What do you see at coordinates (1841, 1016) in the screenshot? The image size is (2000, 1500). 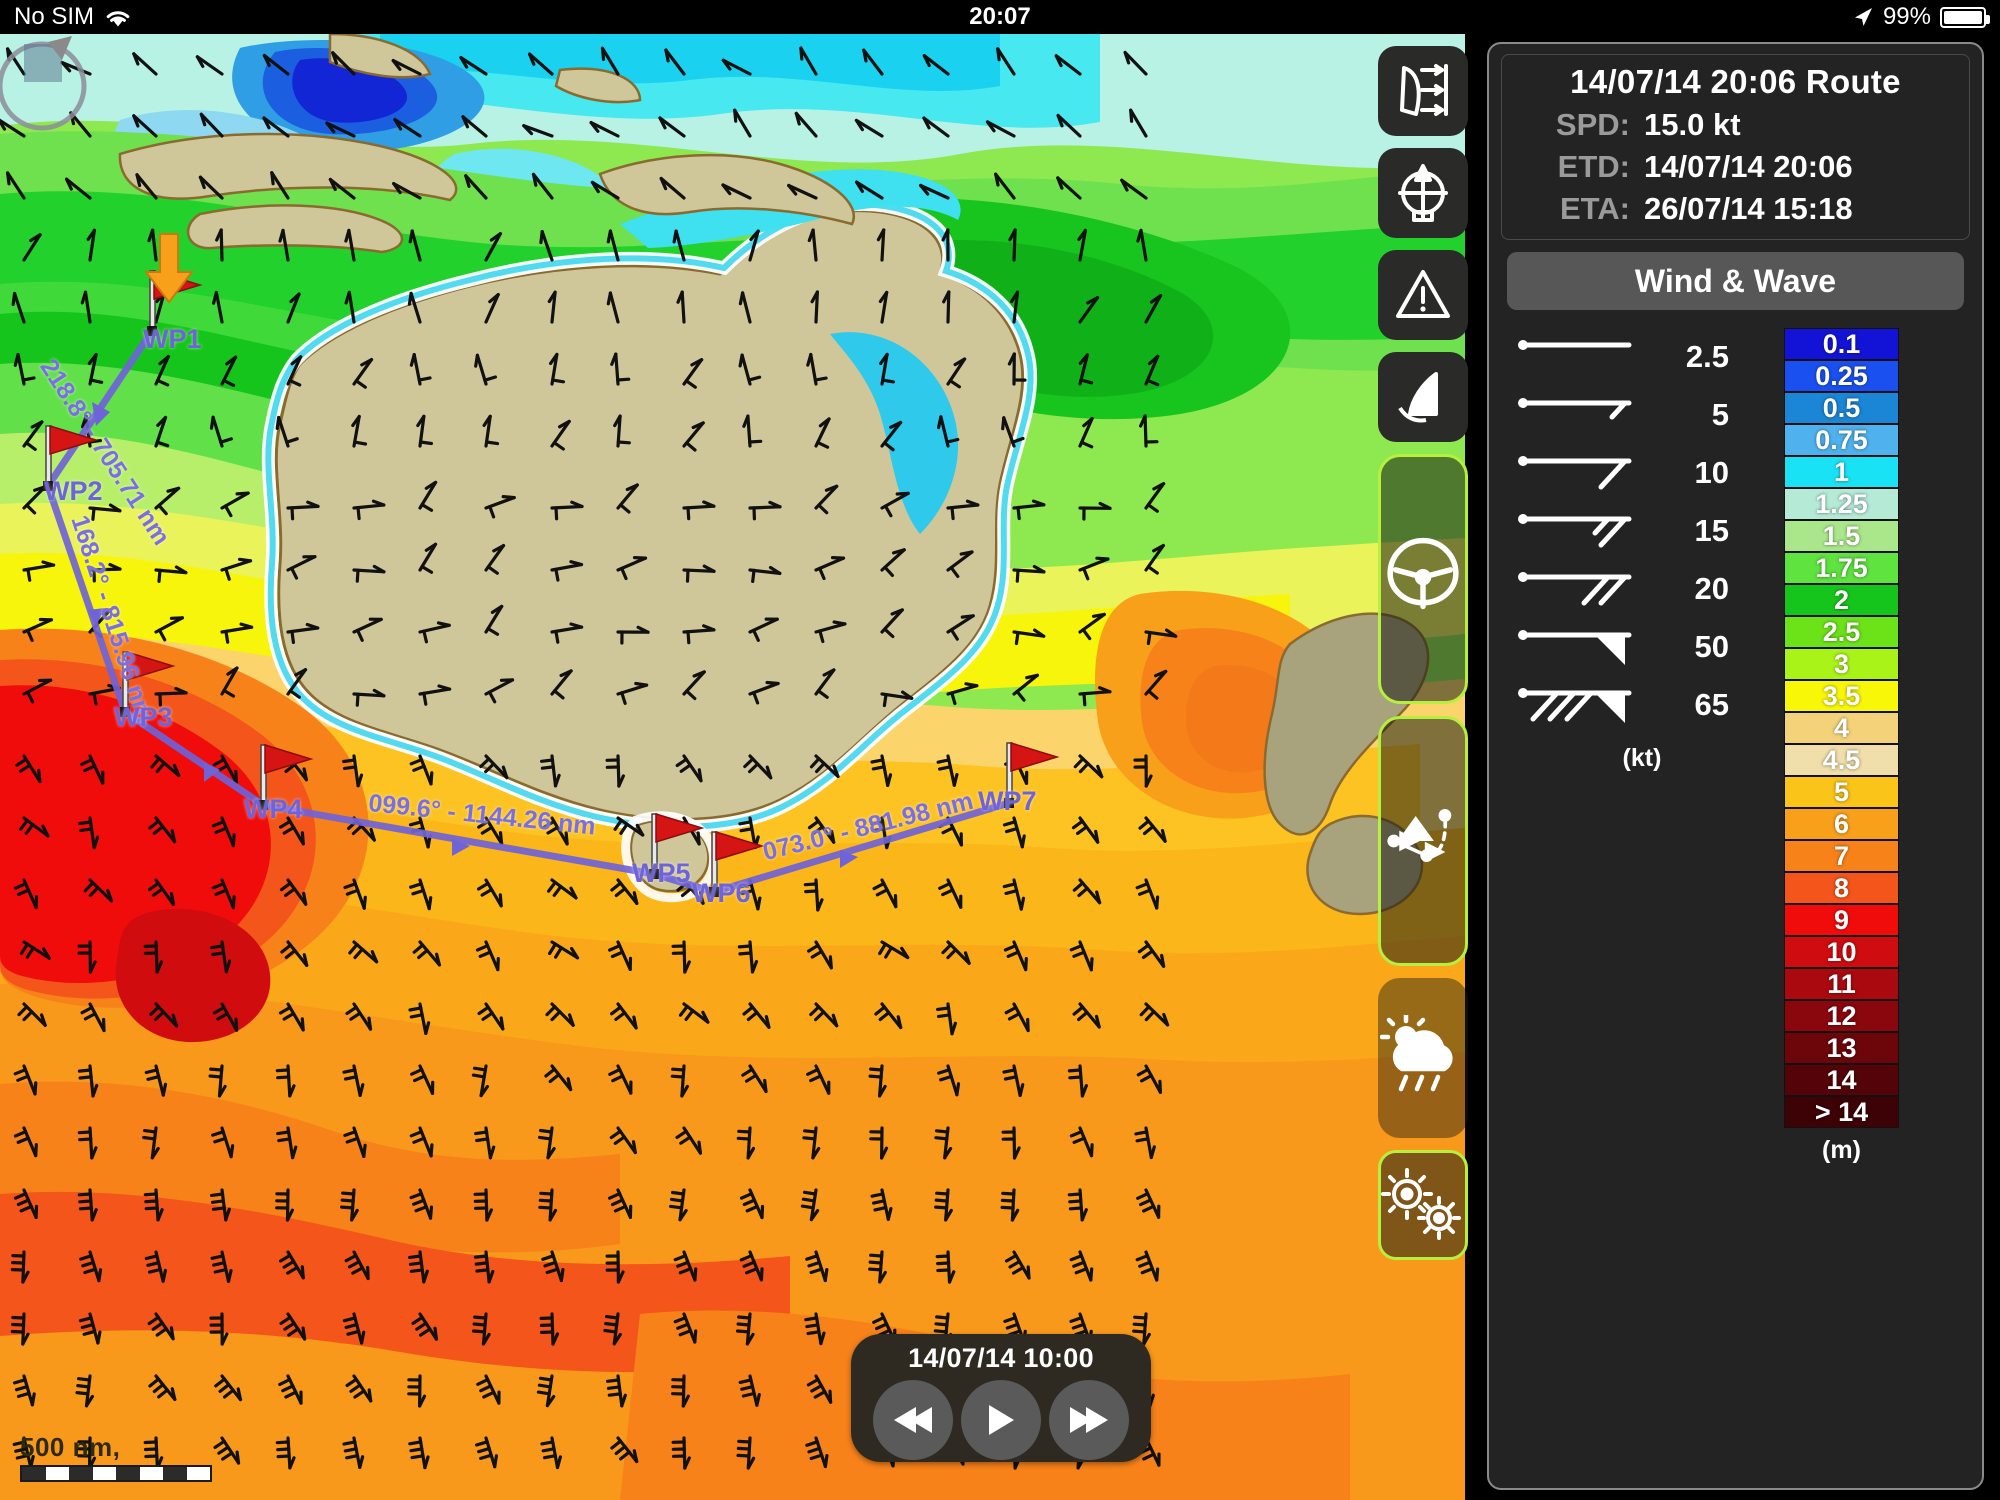 I see `wave-scale-stop: 12` at bounding box center [1841, 1016].